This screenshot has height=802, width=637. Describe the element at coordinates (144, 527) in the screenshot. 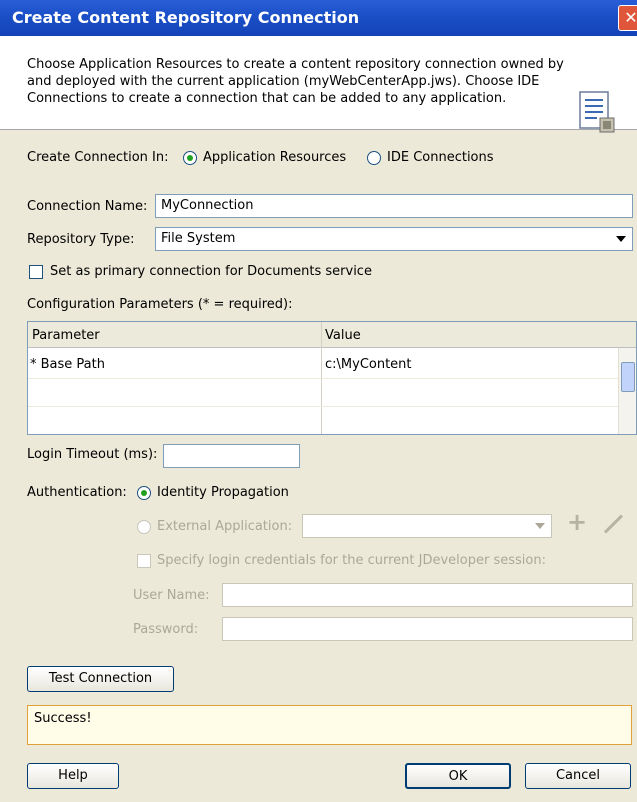

I see `external-application-radio` at that location.